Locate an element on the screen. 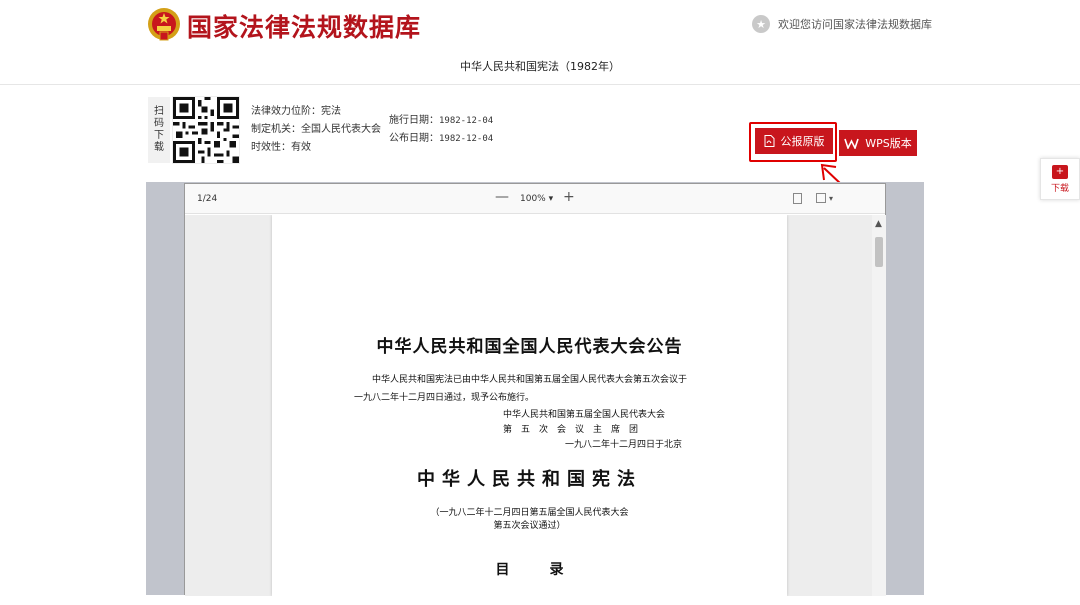 The height and width of the screenshot is (605, 1080). signature-line: 第 五 次 会 议 主 席 团 is located at coordinates (571, 430).